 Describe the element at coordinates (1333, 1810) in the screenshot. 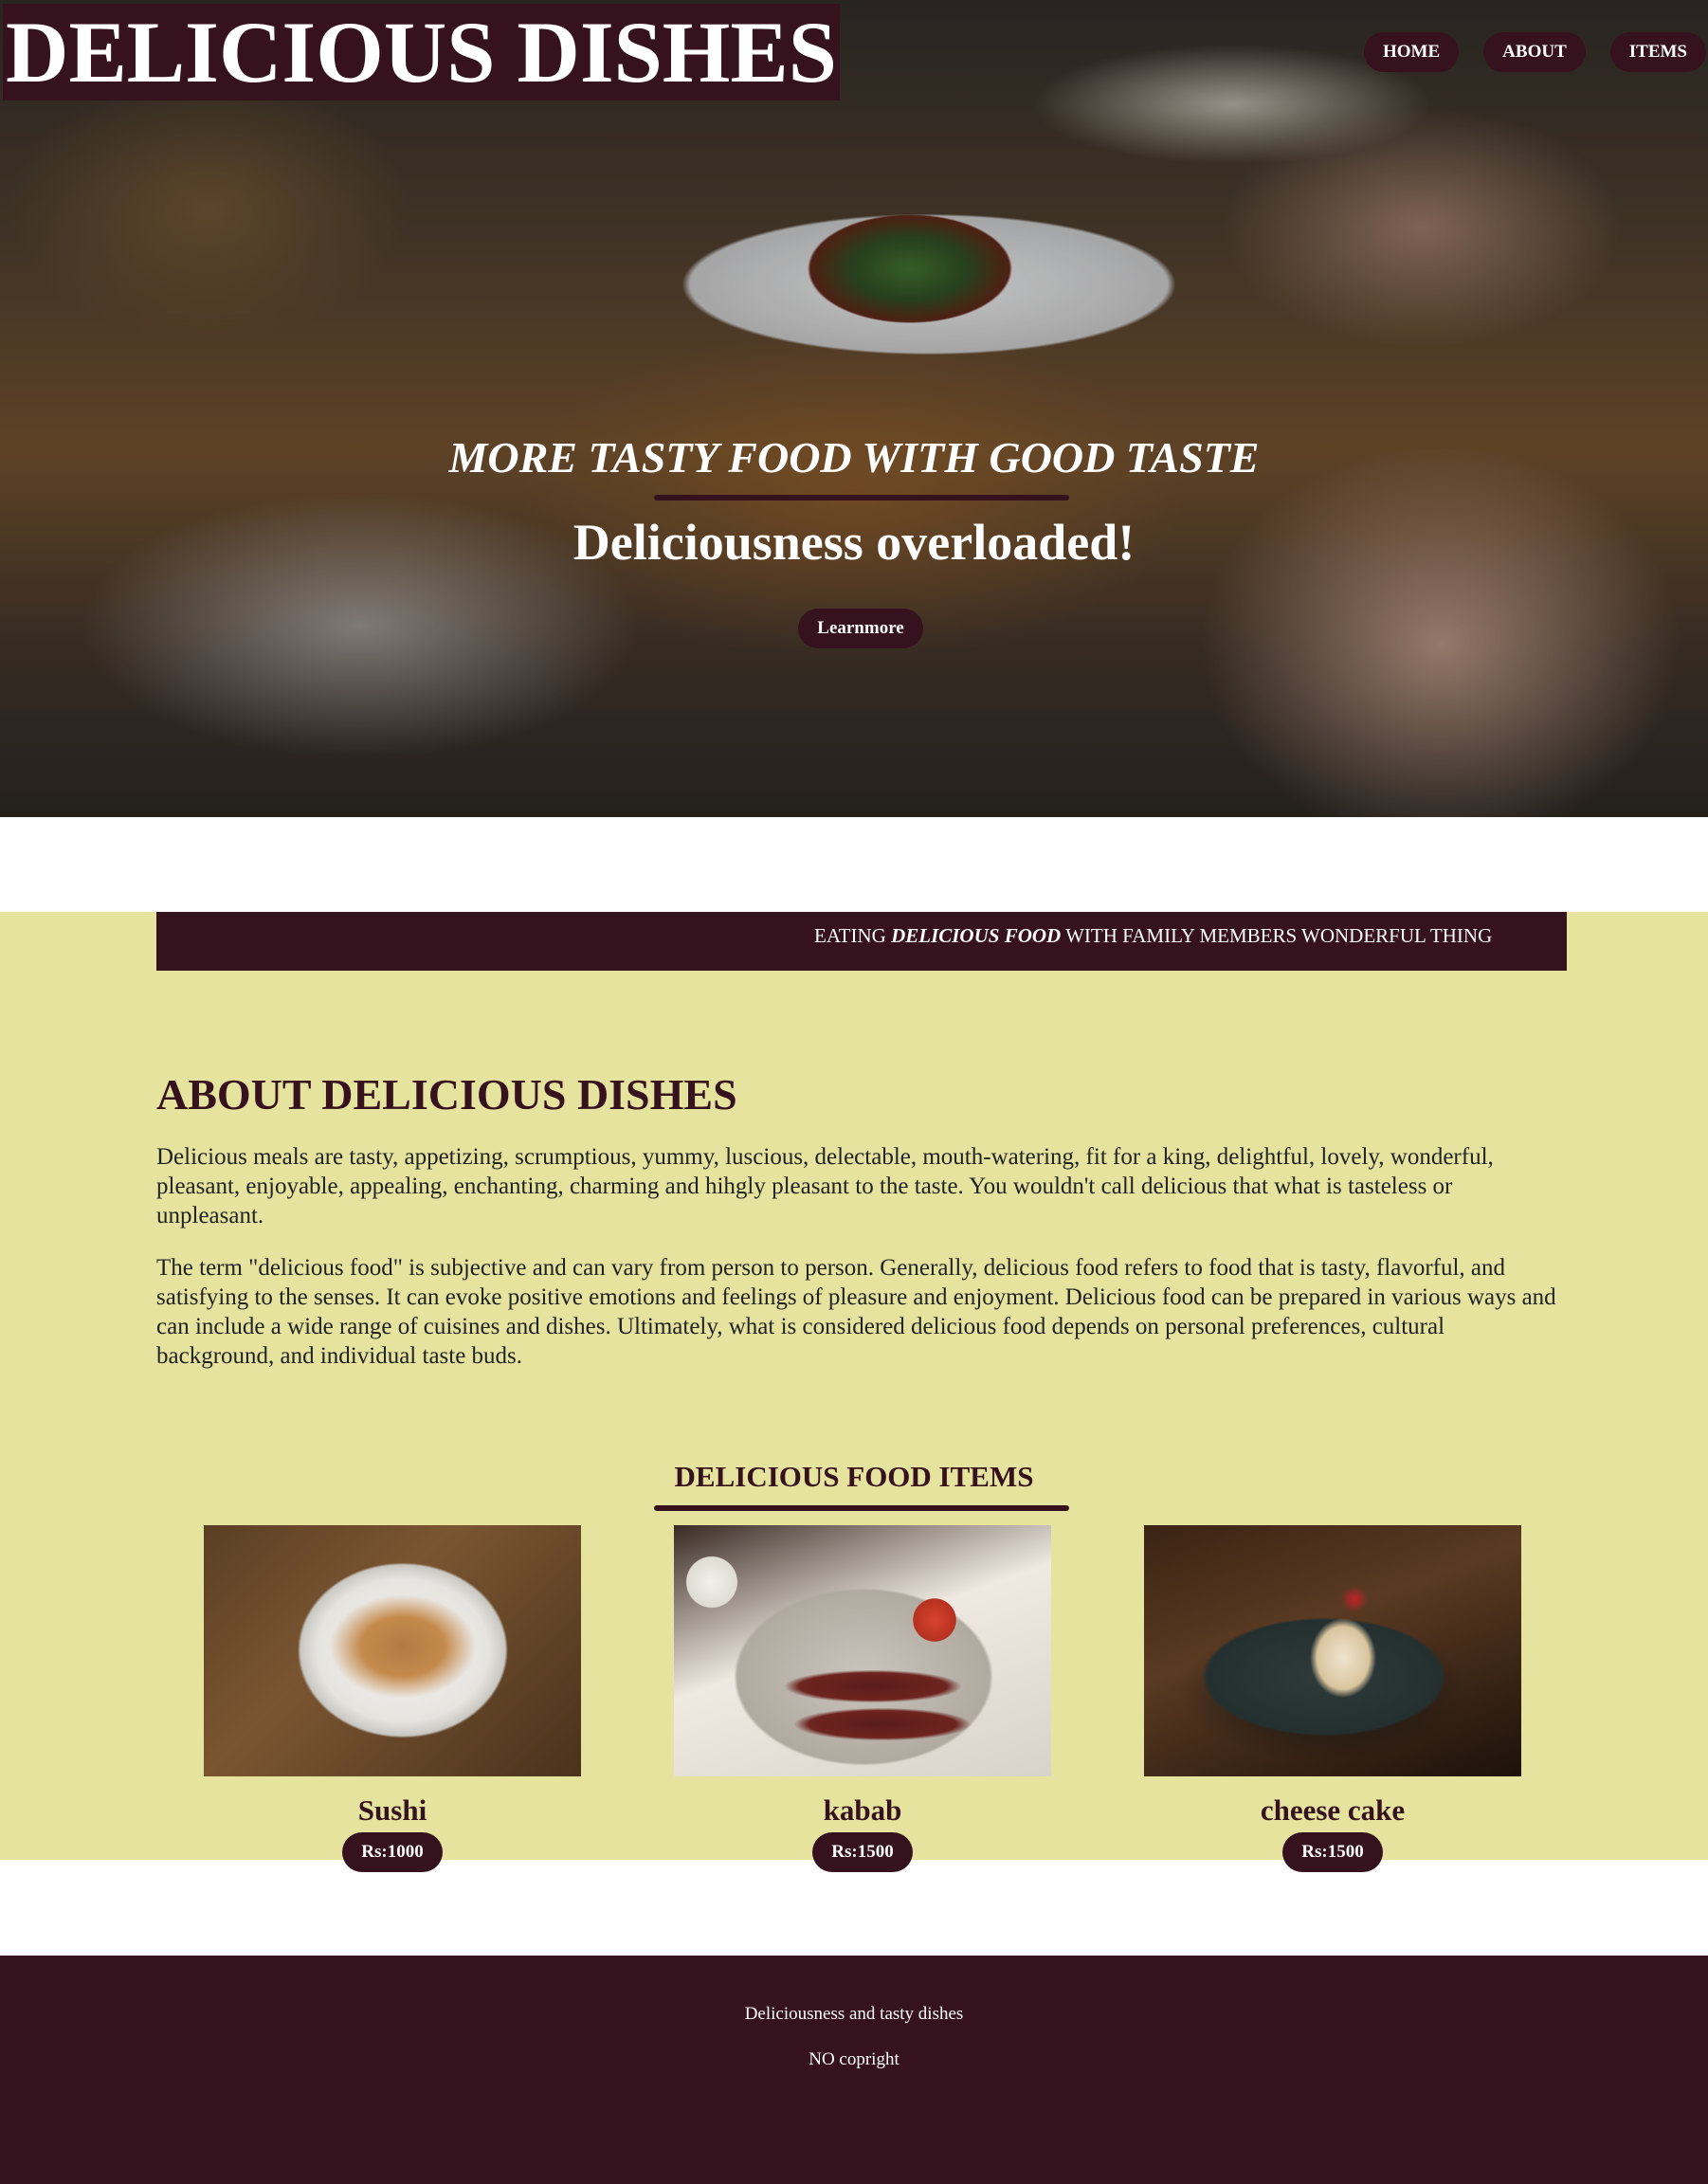

I see `food-card-name: cheese cake` at that location.